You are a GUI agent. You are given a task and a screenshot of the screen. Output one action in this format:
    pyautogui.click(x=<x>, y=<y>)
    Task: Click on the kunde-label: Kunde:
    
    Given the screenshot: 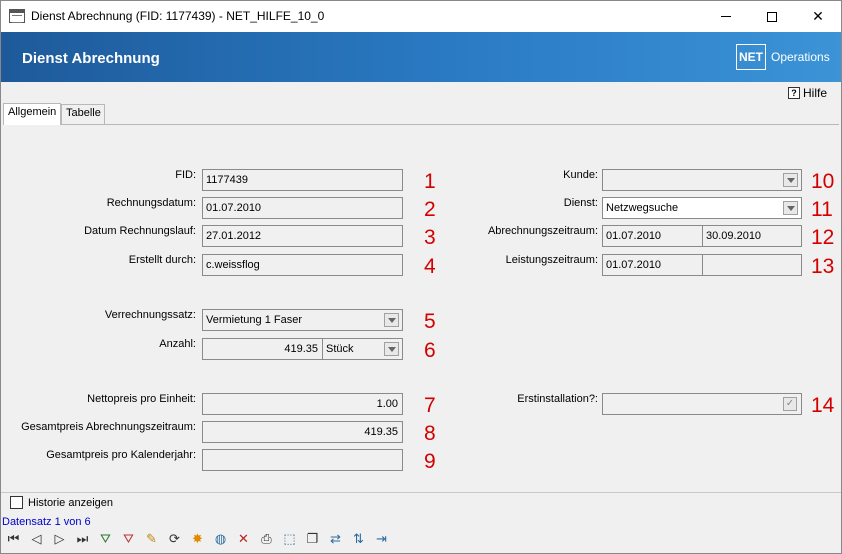 What is the action you would take?
    pyautogui.click(x=580, y=175)
    